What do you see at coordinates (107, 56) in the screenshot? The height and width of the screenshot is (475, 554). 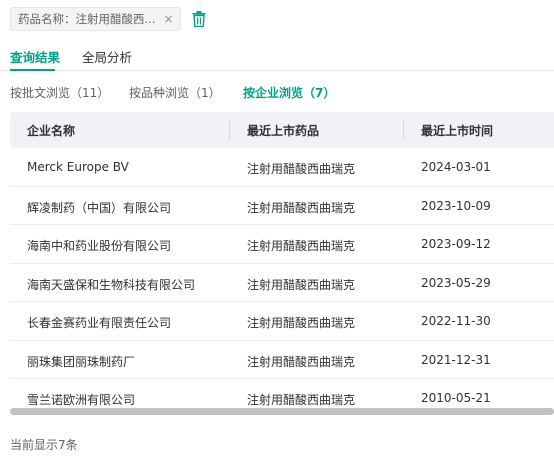 I see `tab-global-analysis: 全局分析` at bounding box center [107, 56].